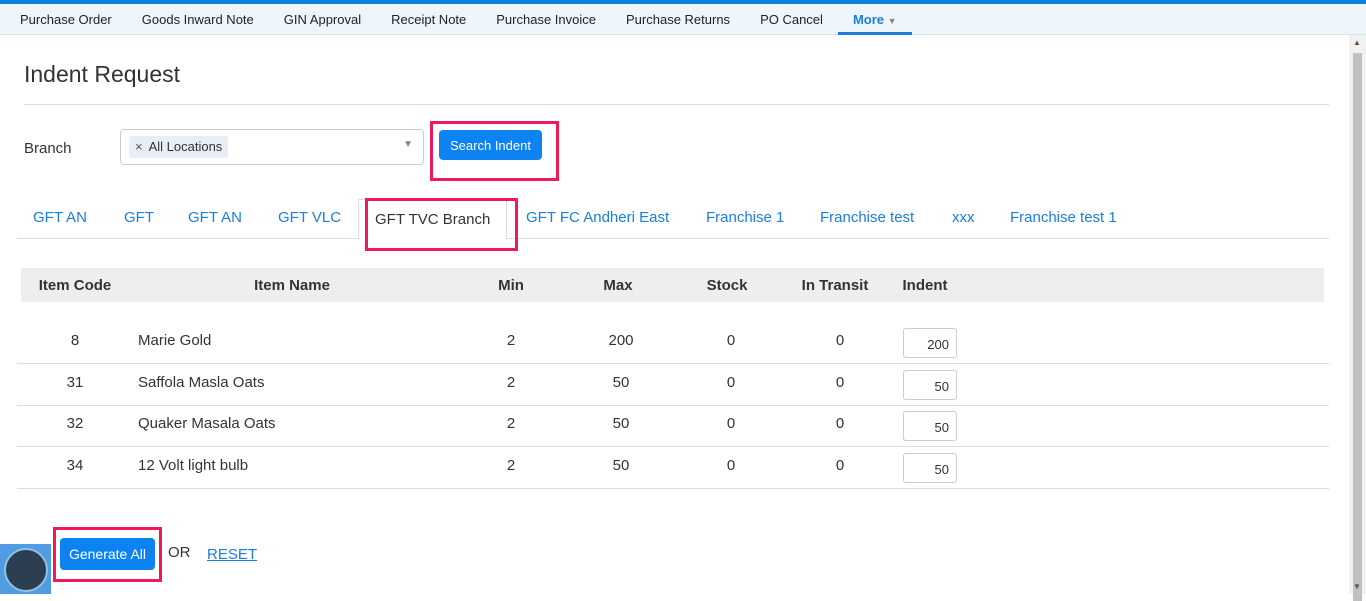  What do you see at coordinates (441, 224) in the screenshot?
I see `highlight-box` at bounding box center [441, 224].